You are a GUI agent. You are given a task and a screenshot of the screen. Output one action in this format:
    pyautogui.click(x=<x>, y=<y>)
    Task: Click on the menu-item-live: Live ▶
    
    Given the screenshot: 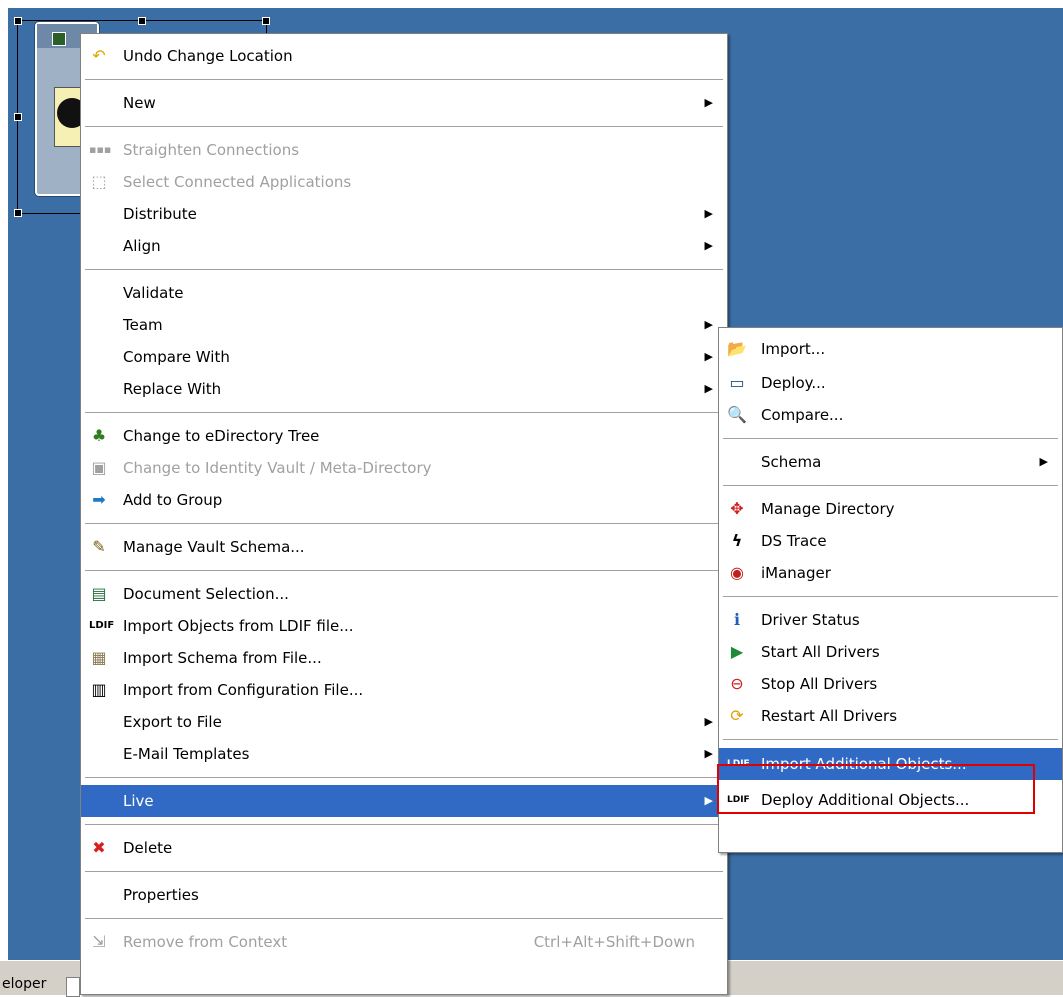 What is the action you would take?
    pyautogui.click(x=404, y=801)
    